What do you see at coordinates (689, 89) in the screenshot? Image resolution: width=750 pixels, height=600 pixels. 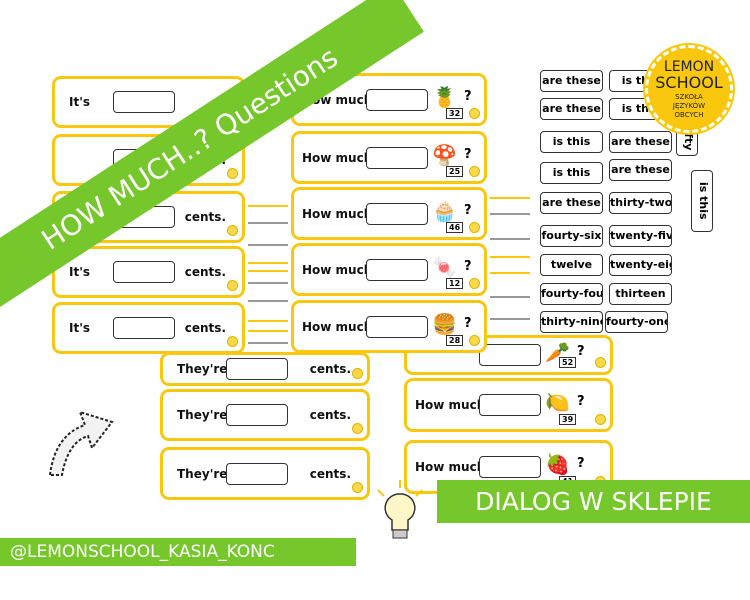 I see `logo: LEMON SCHOOL SZKOŁA JĘZYKÓW OBCYCH` at bounding box center [689, 89].